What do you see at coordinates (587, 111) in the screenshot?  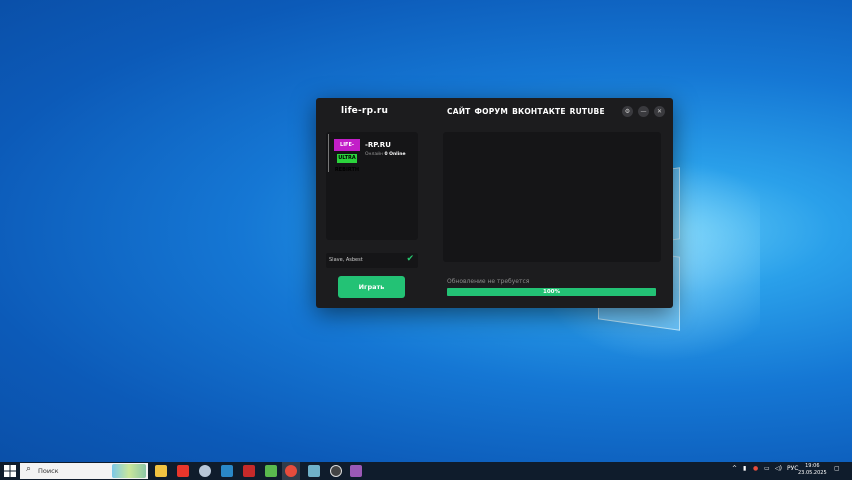 I see `nav-rutube: RUTUBE` at bounding box center [587, 111].